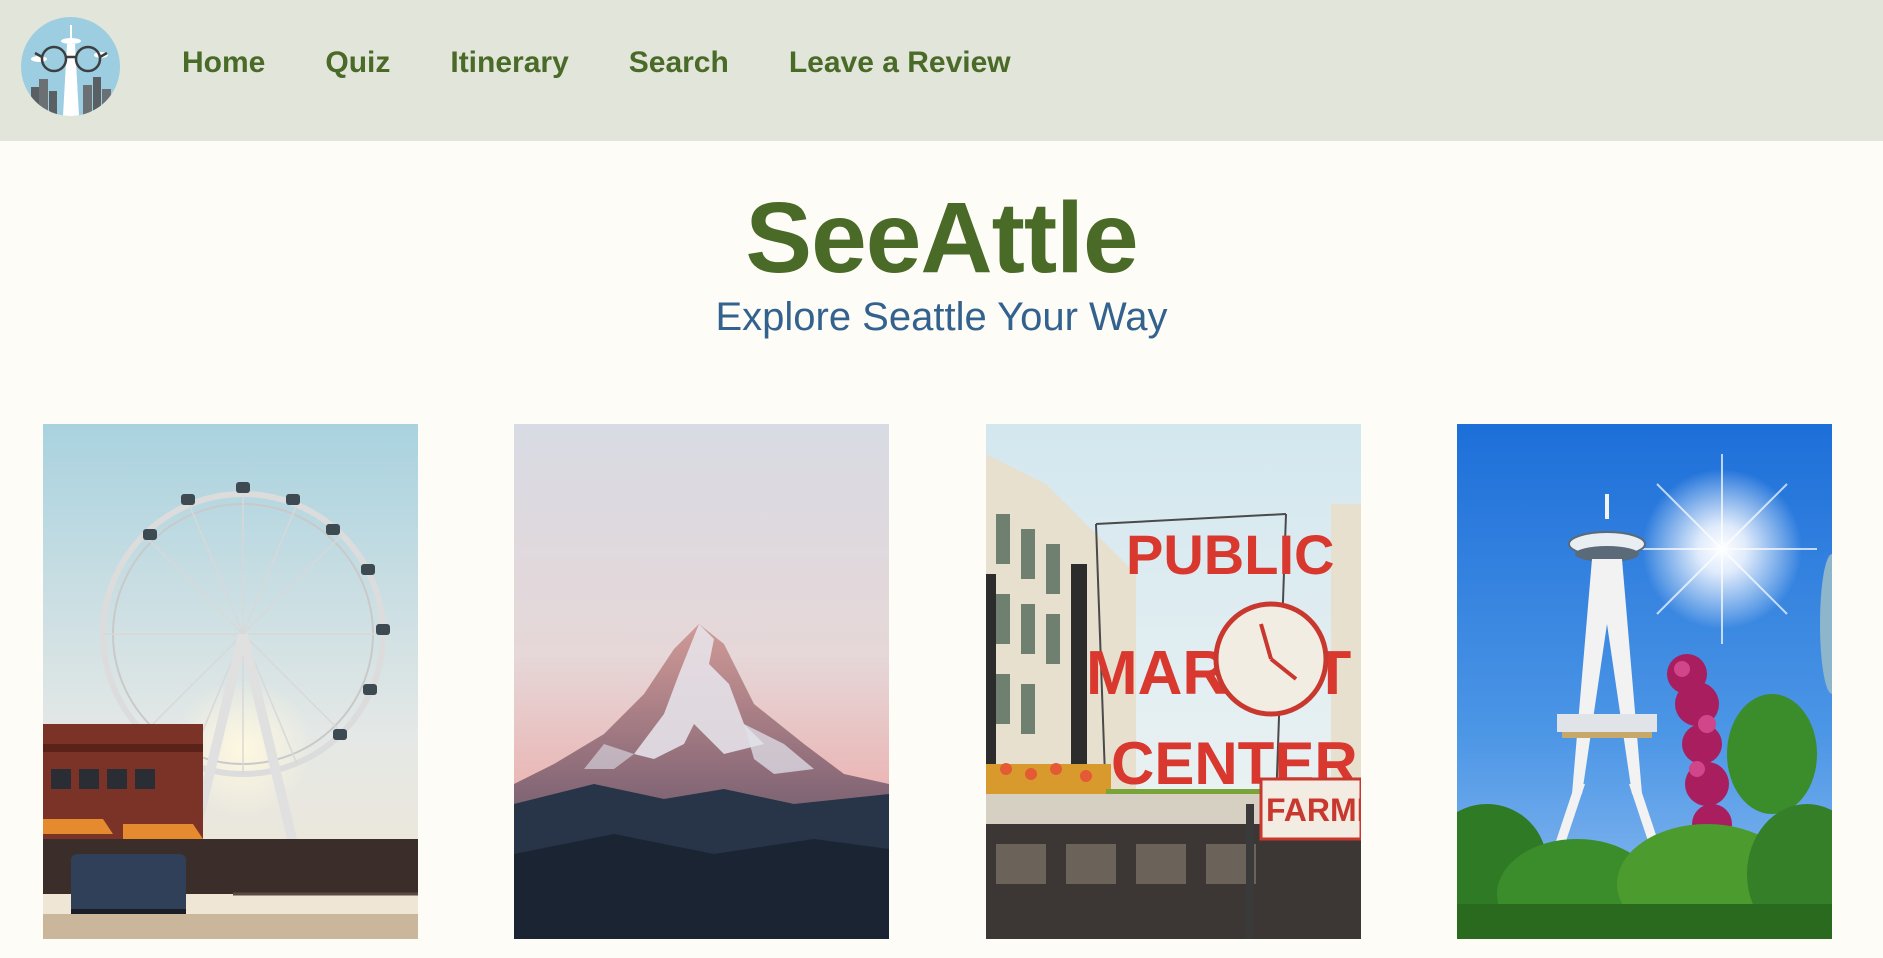  I want to click on binoculars-skyline-logo-icon, so click(70, 66).